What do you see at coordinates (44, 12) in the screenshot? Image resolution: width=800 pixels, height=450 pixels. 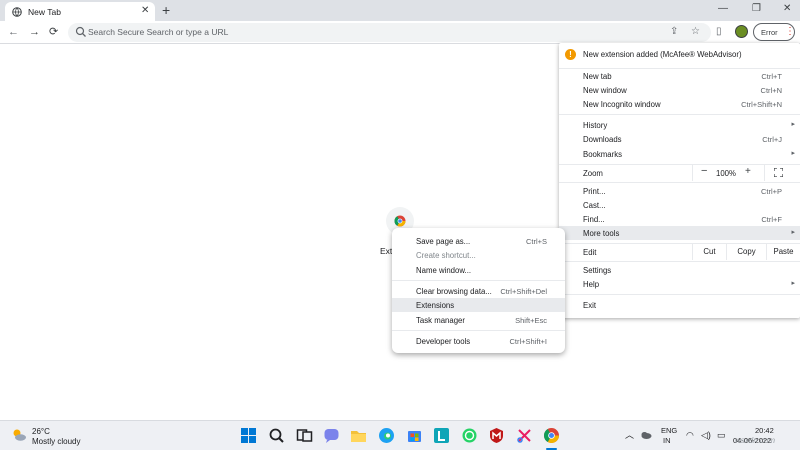 I see `tab-title: New Tab` at bounding box center [44, 12].